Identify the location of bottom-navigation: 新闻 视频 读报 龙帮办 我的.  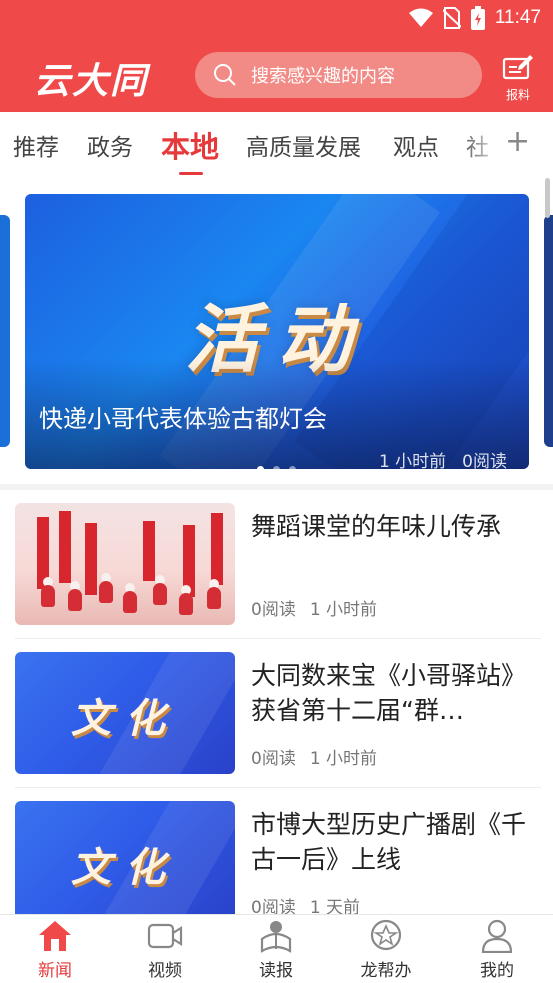
(276, 948).